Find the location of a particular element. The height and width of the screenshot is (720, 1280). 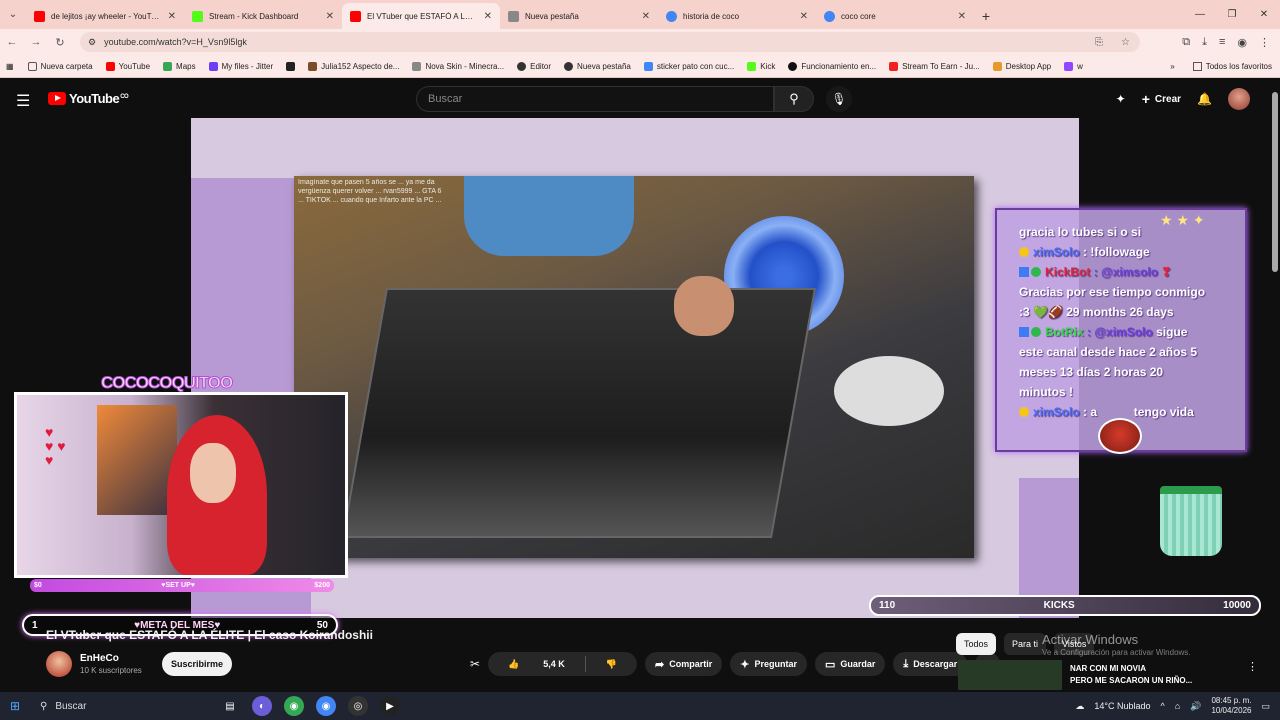

browser-menu-icon: ⋮ is located at coordinates (1264, 42).